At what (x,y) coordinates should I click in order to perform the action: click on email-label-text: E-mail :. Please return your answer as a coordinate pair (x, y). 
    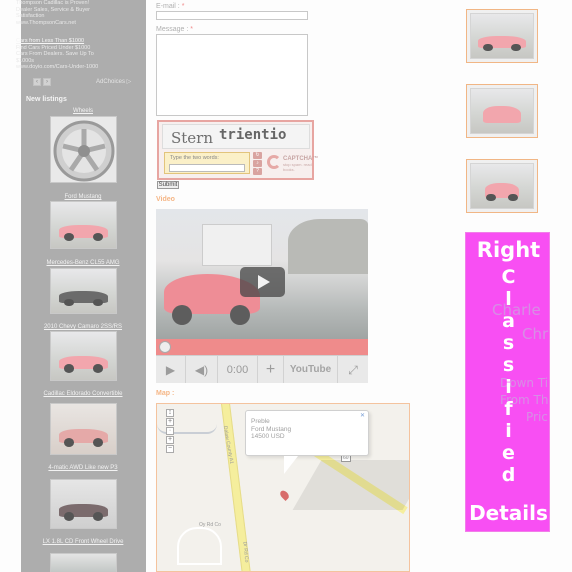
    Looking at the image, I should click on (168, 6).